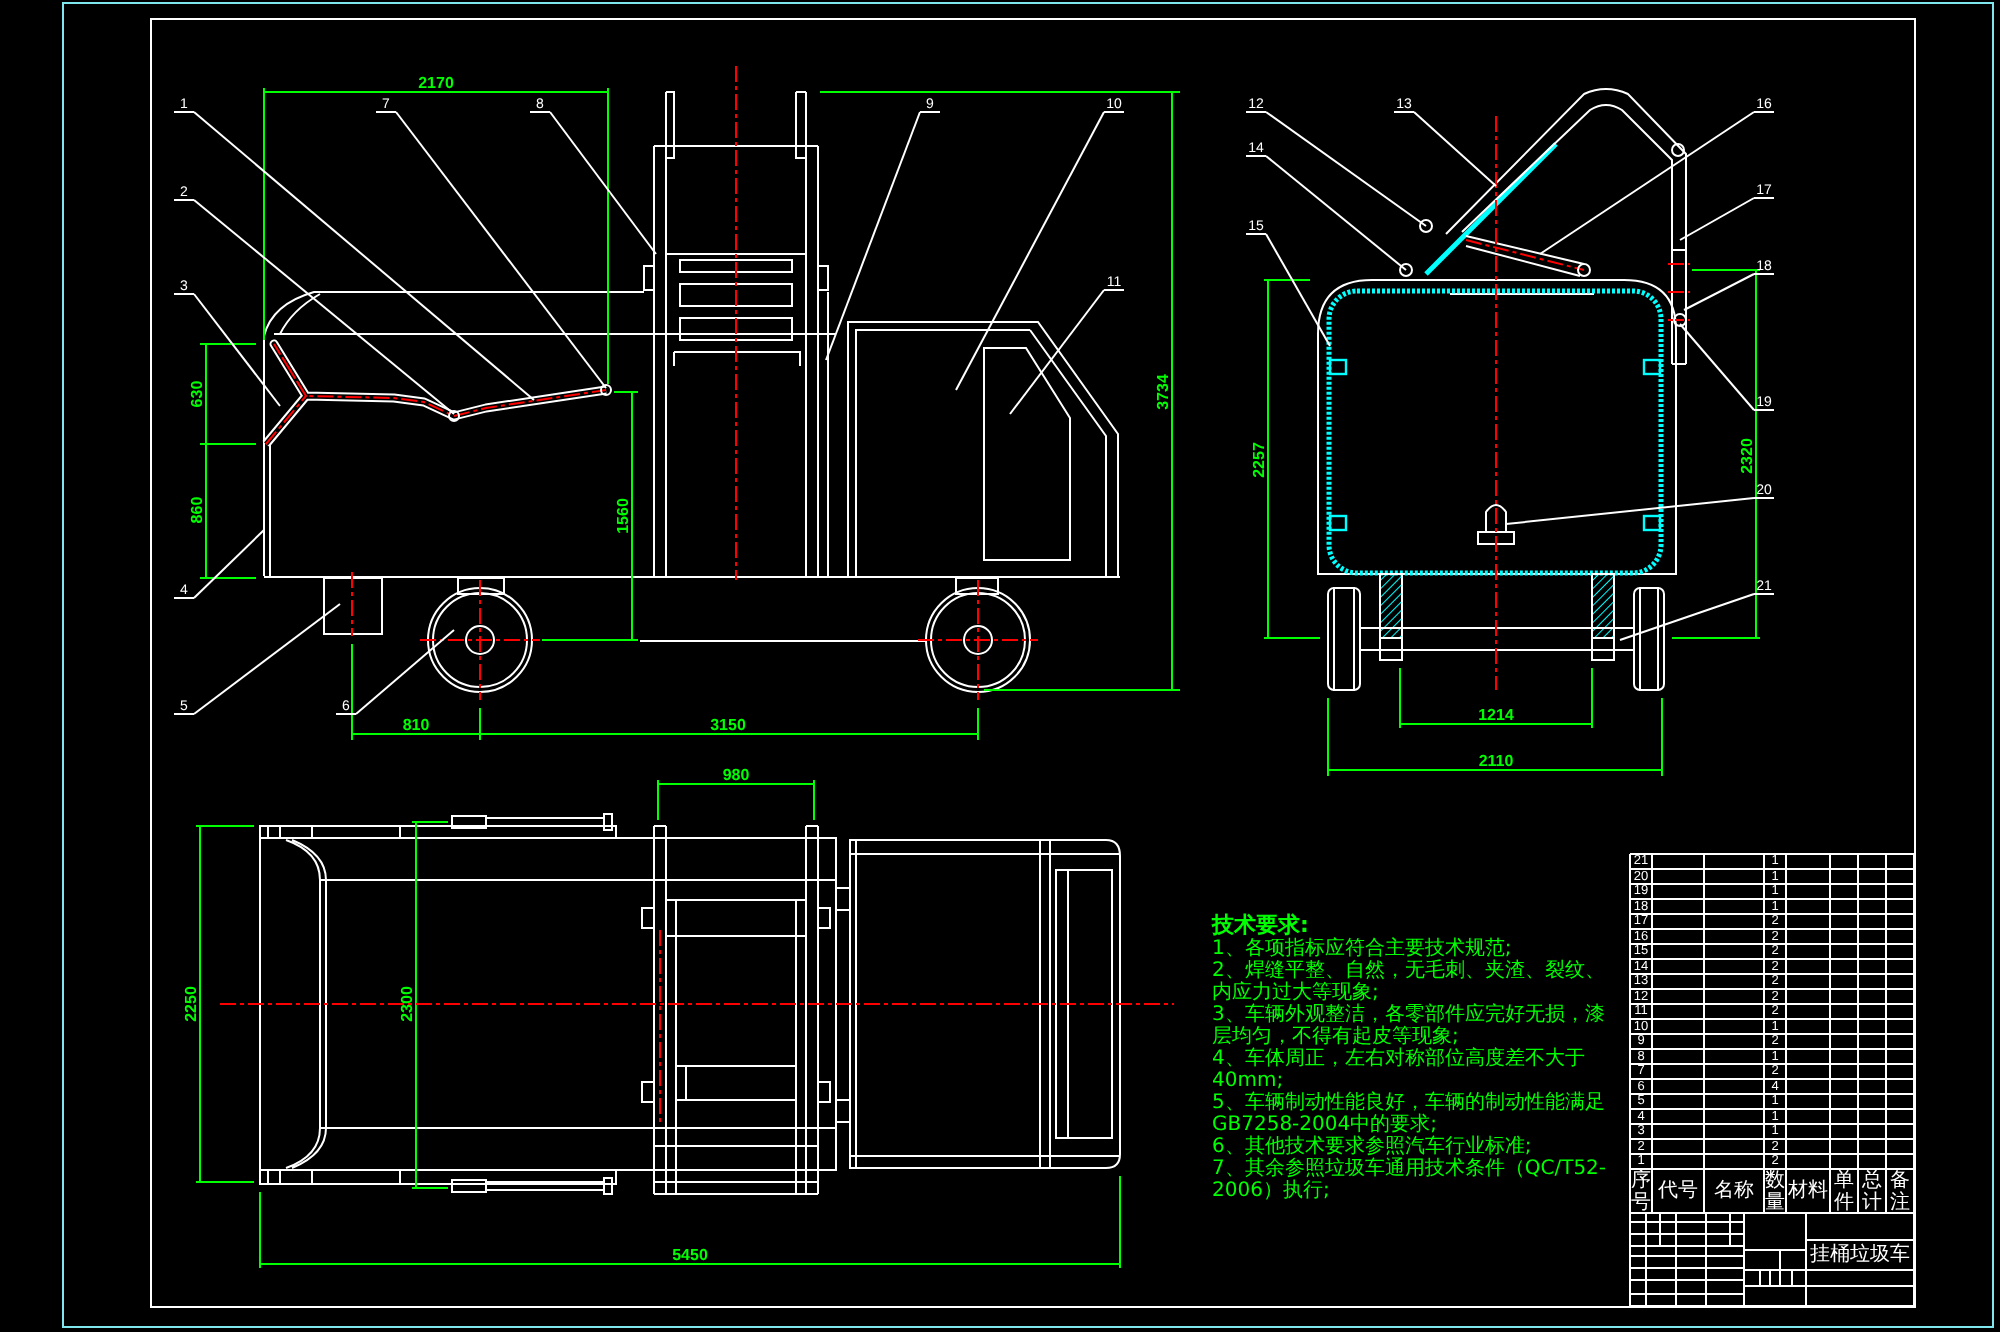  Describe the element at coordinates (1163, 392) in the screenshot. I see `dimension-value: 3734` at that location.